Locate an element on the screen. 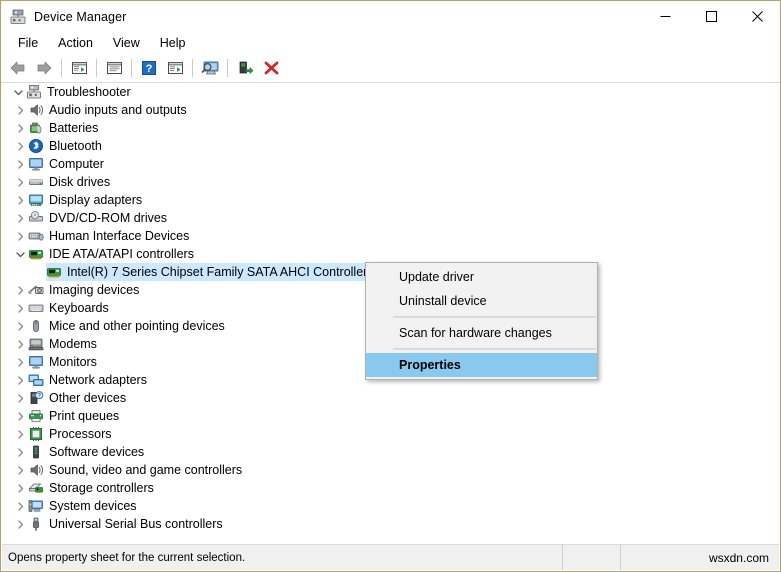 The height and width of the screenshot is (572, 781). tree-item-ide-ata-atapi-controllers: IDE ATA/ATAPI controllers is located at coordinates (390, 254).